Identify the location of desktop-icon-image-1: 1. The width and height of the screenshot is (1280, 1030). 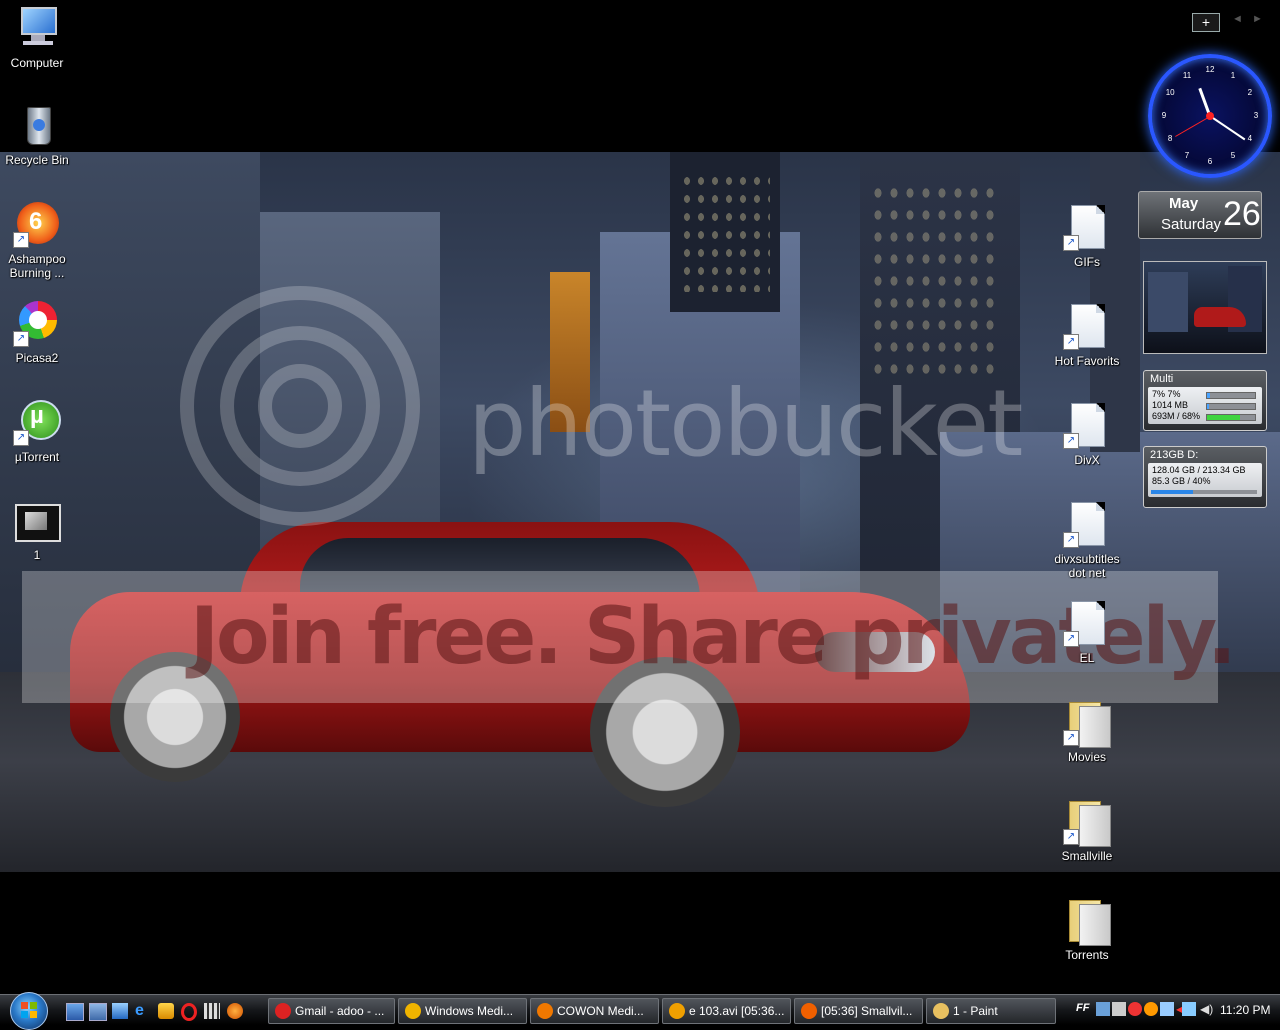
(38, 533).